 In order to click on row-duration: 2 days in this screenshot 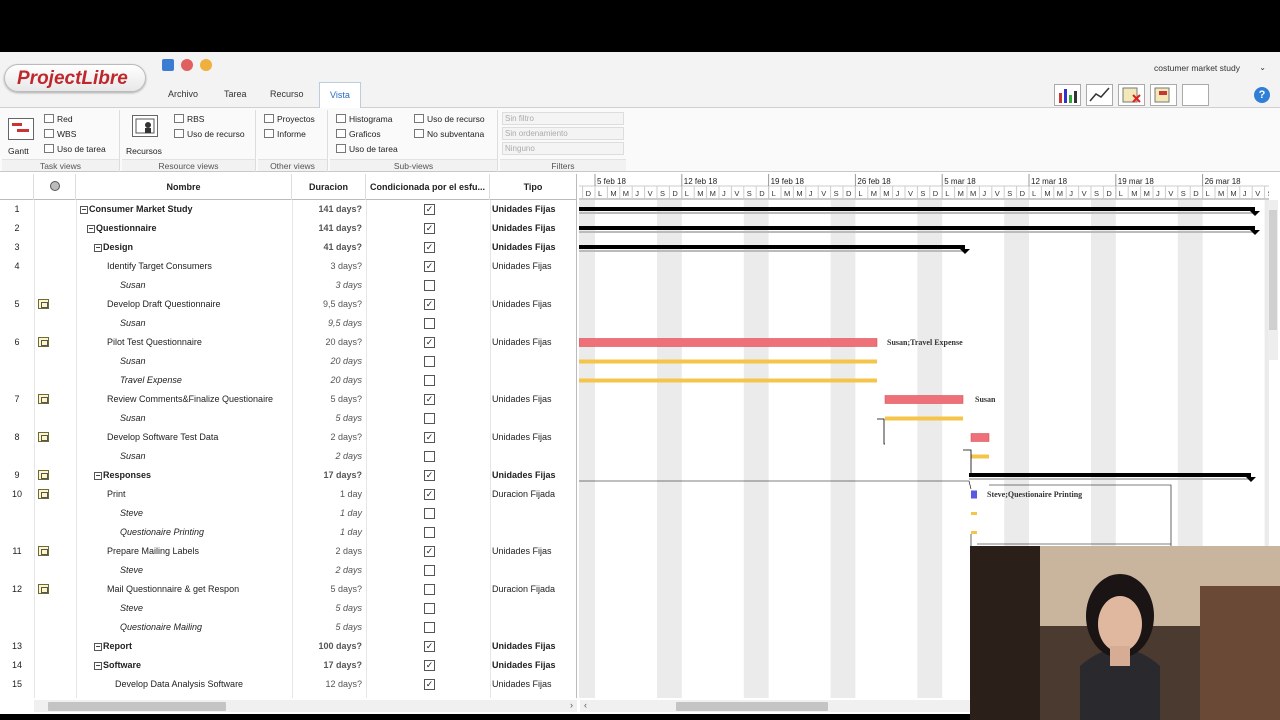, I will do `click(329, 456)`.